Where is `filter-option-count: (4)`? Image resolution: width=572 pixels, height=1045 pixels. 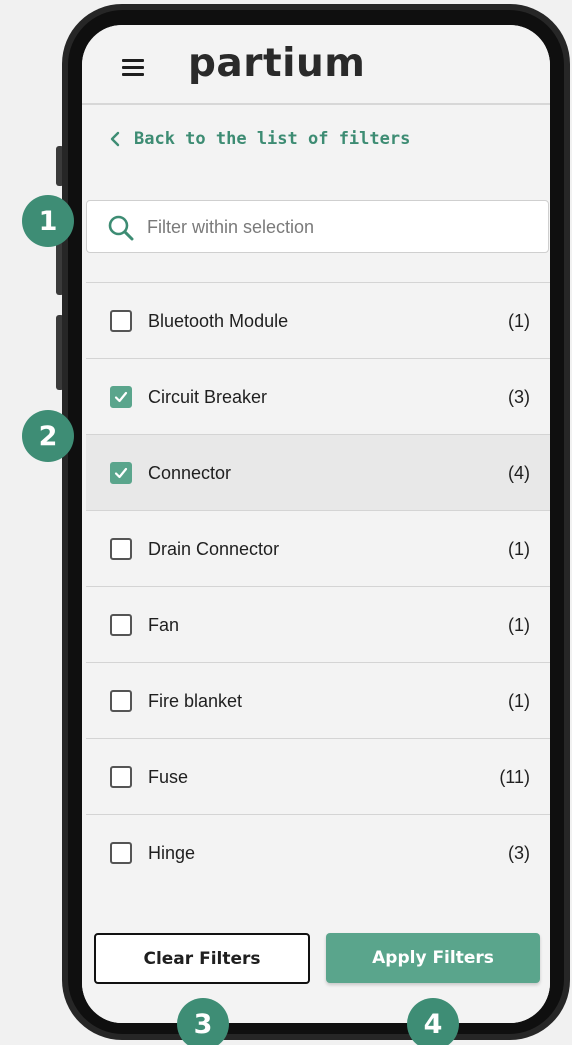 filter-option-count: (4) is located at coordinates (519, 473).